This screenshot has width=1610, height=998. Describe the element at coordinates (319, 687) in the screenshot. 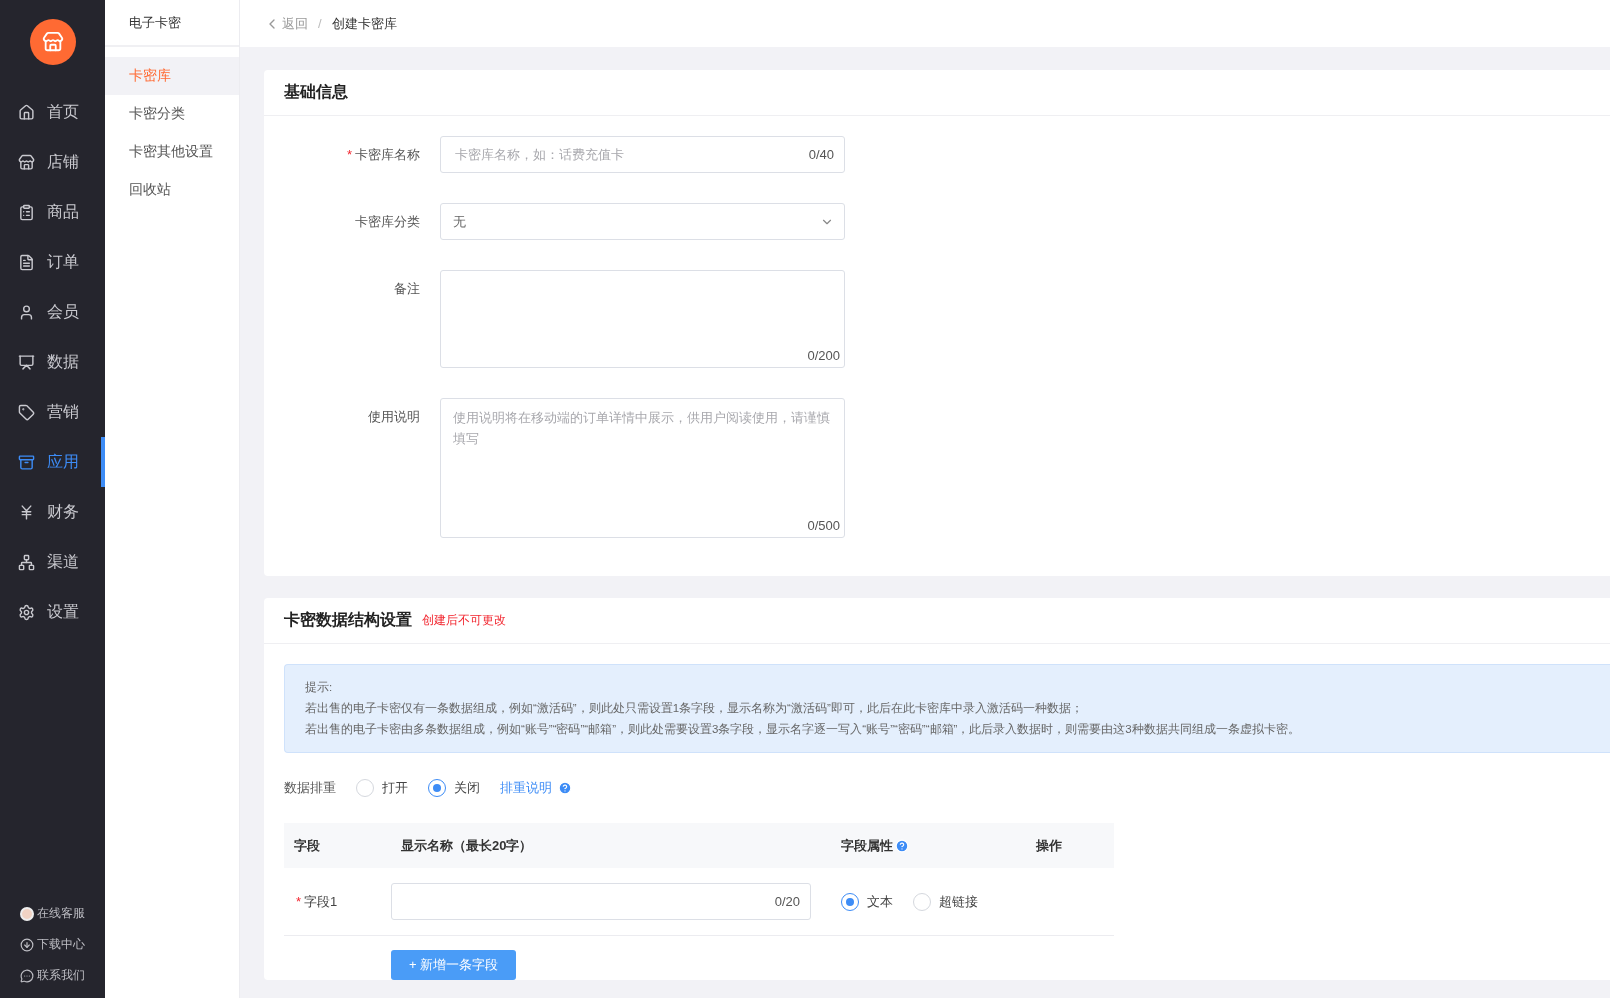

I see `tip-title: 提示:` at that location.